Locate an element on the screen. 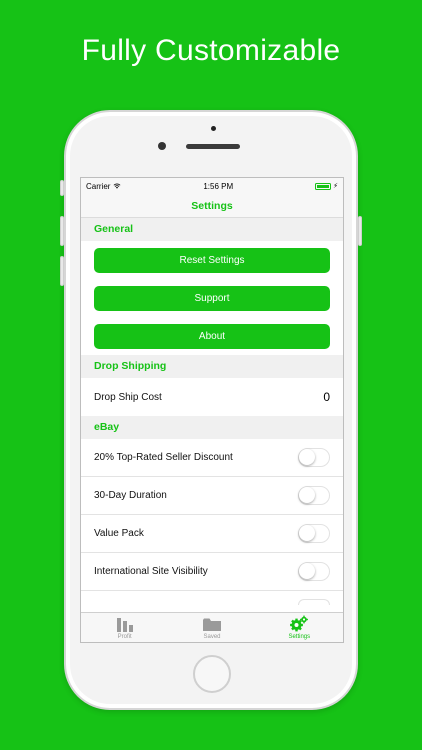 Image resolution: width=422 pixels, height=750 pixels. general-button-group: Reset Settings Support About is located at coordinates (212, 295).